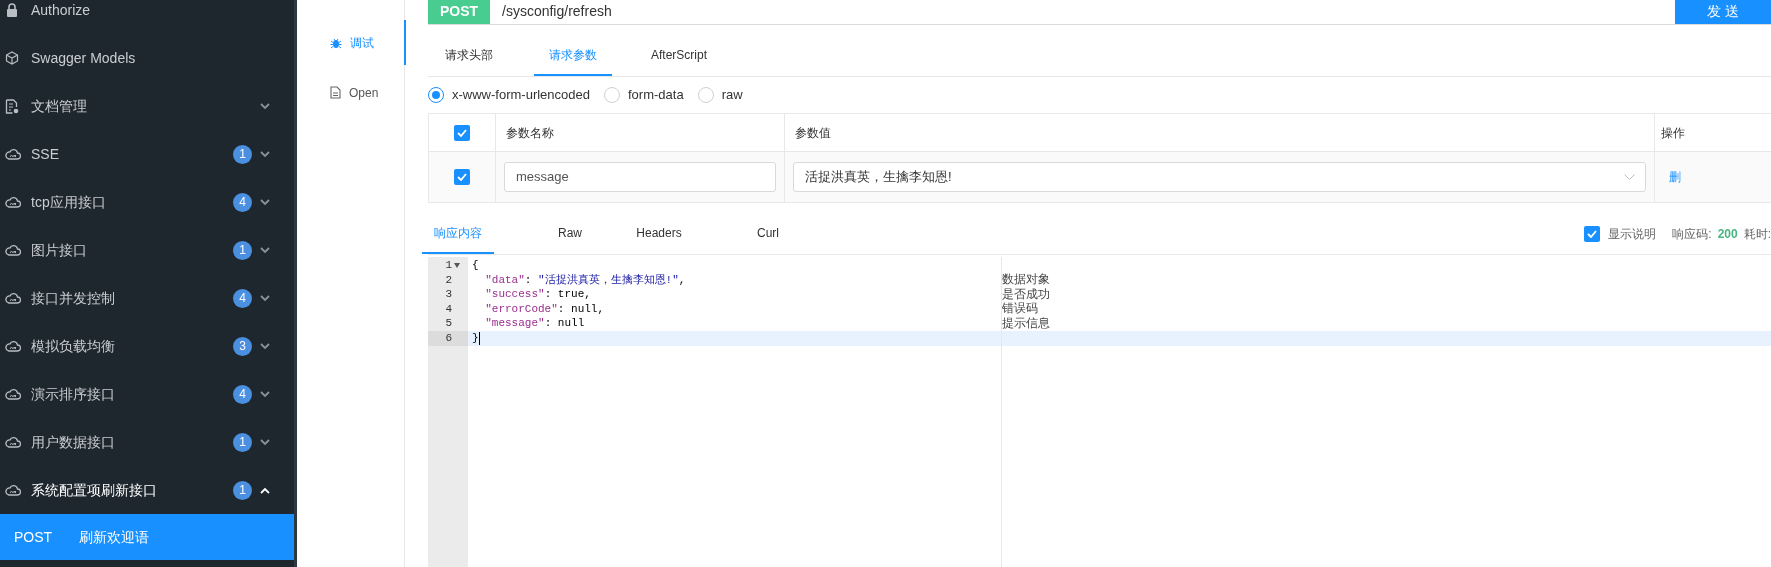 The width and height of the screenshot is (1771, 567). Describe the element at coordinates (1727, 234) in the screenshot. I see `status-code: 200` at that location.